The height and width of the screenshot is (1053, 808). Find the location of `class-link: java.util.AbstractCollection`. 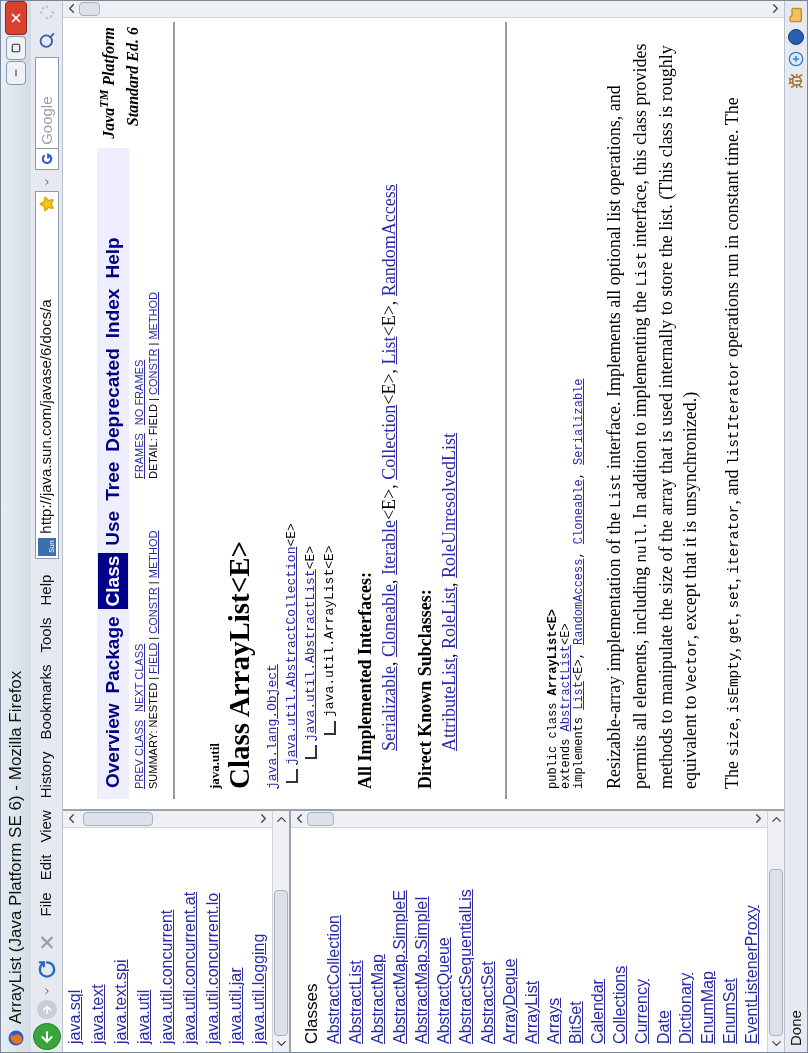

class-link: java.util.AbstractCollection is located at coordinates (291, 655).